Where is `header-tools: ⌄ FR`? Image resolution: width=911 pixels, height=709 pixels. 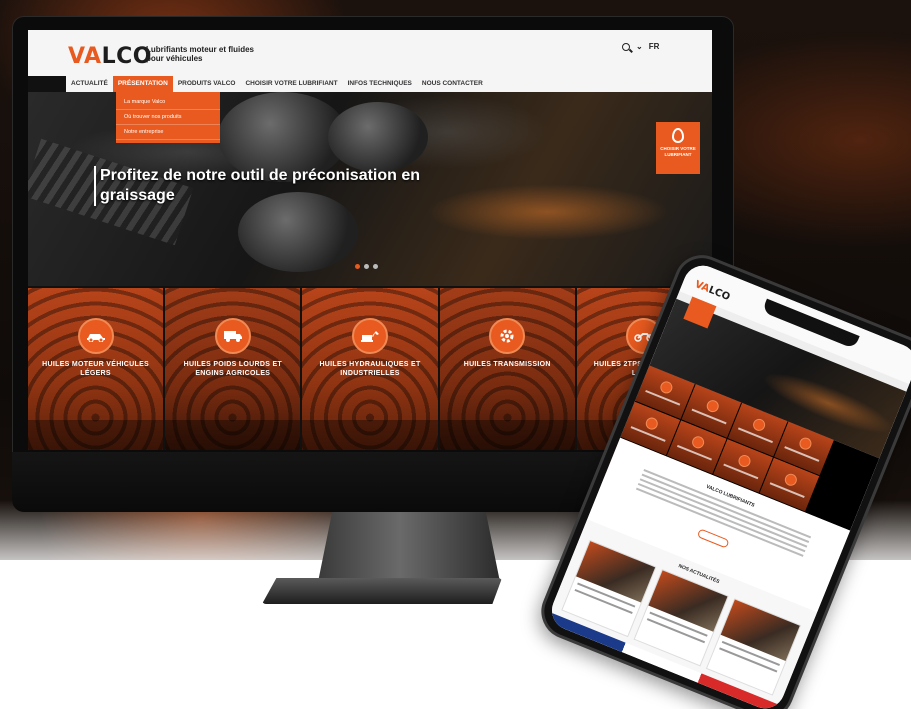 header-tools: ⌄ FR is located at coordinates (640, 46).